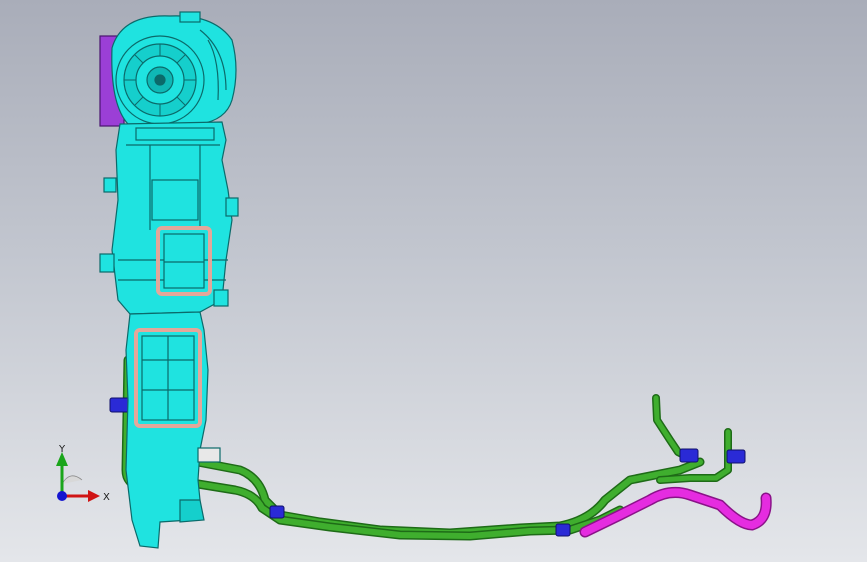 Image resolution: width=867 pixels, height=562 pixels. Describe the element at coordinates (83, 473) in the screenshot. I see `coordinate-triad: Y X` at that location.